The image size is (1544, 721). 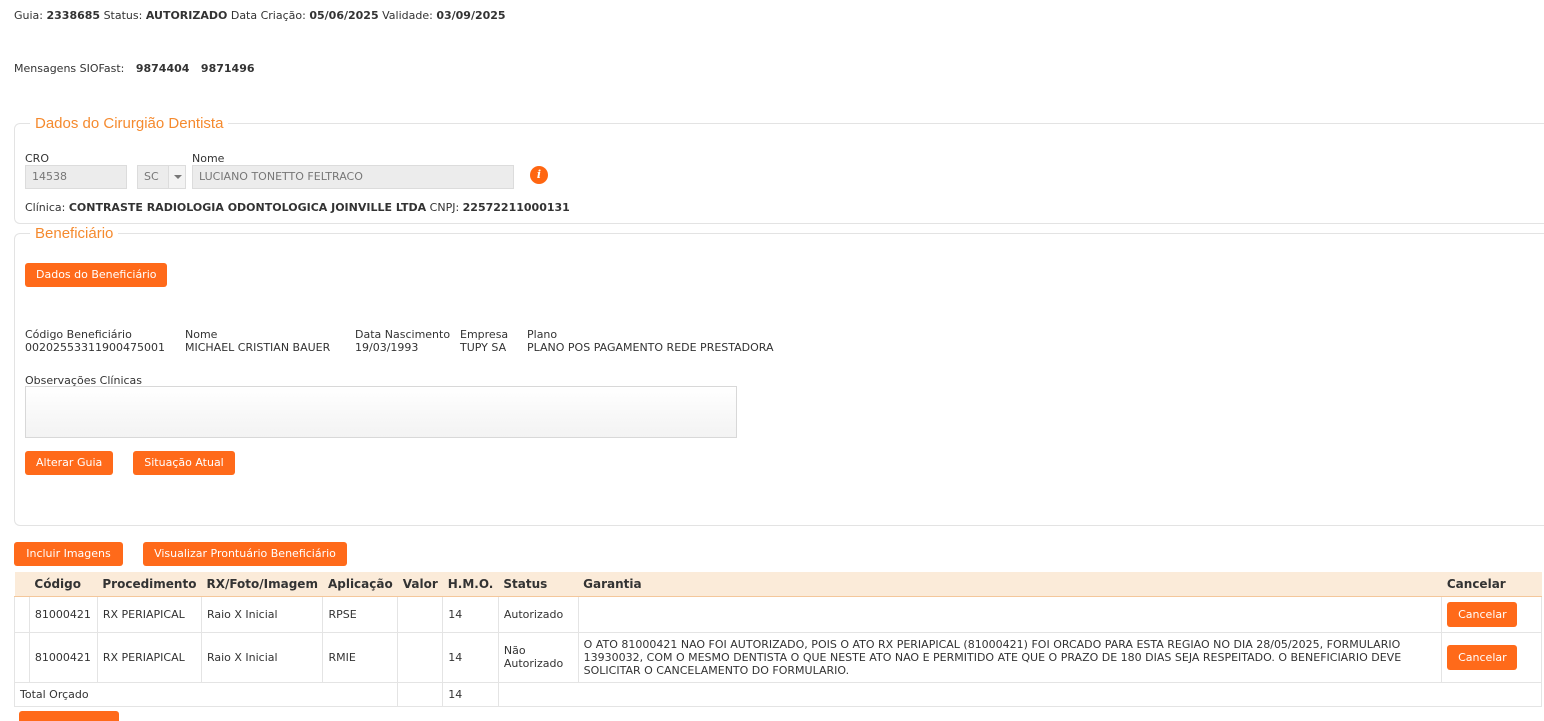 I want to click on validade-label: Validade:, so click(x=407, y=15).